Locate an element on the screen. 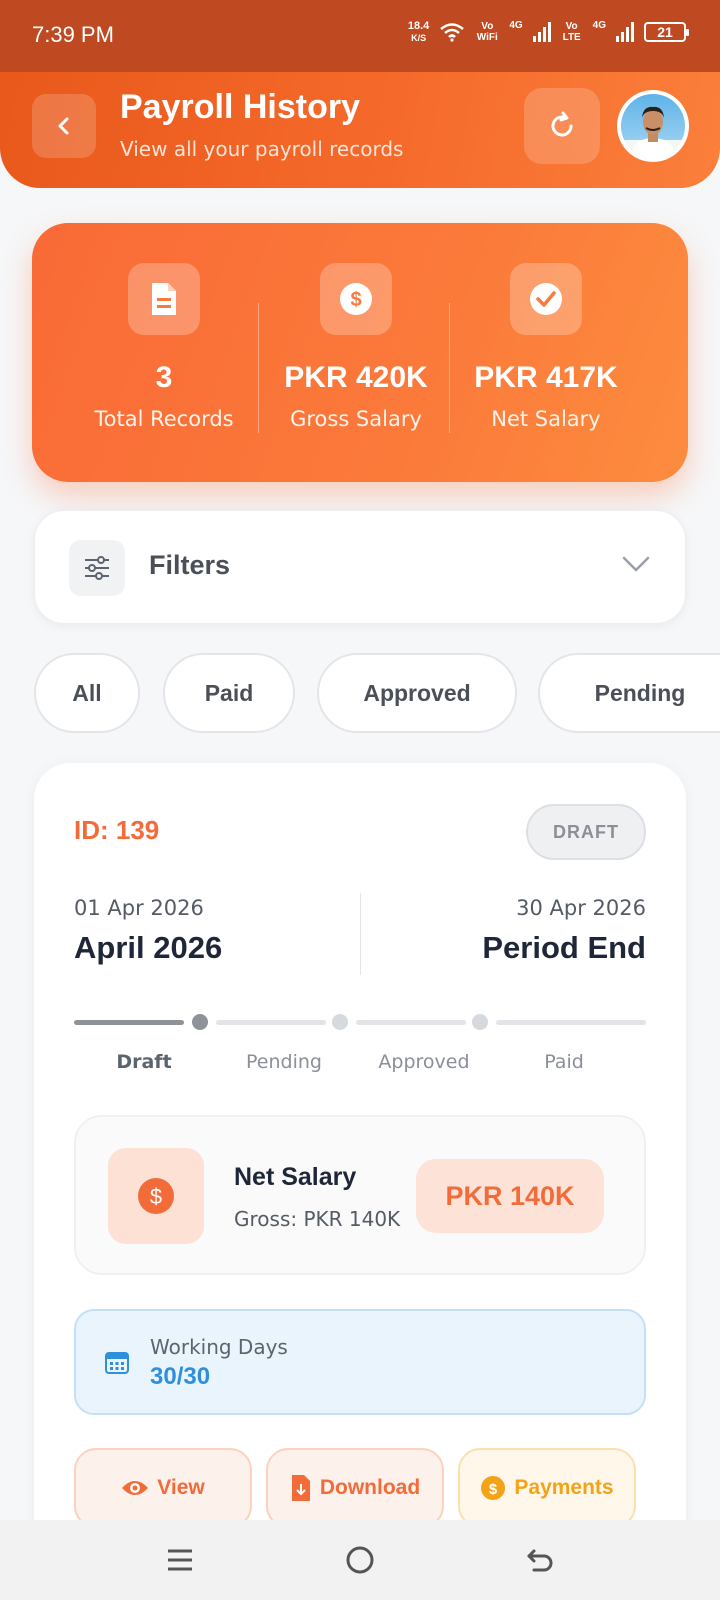 Image resolution: width=720 pixels, height=1600 pixels. stepper-dot-draft is located at coordinates (200, 1022).